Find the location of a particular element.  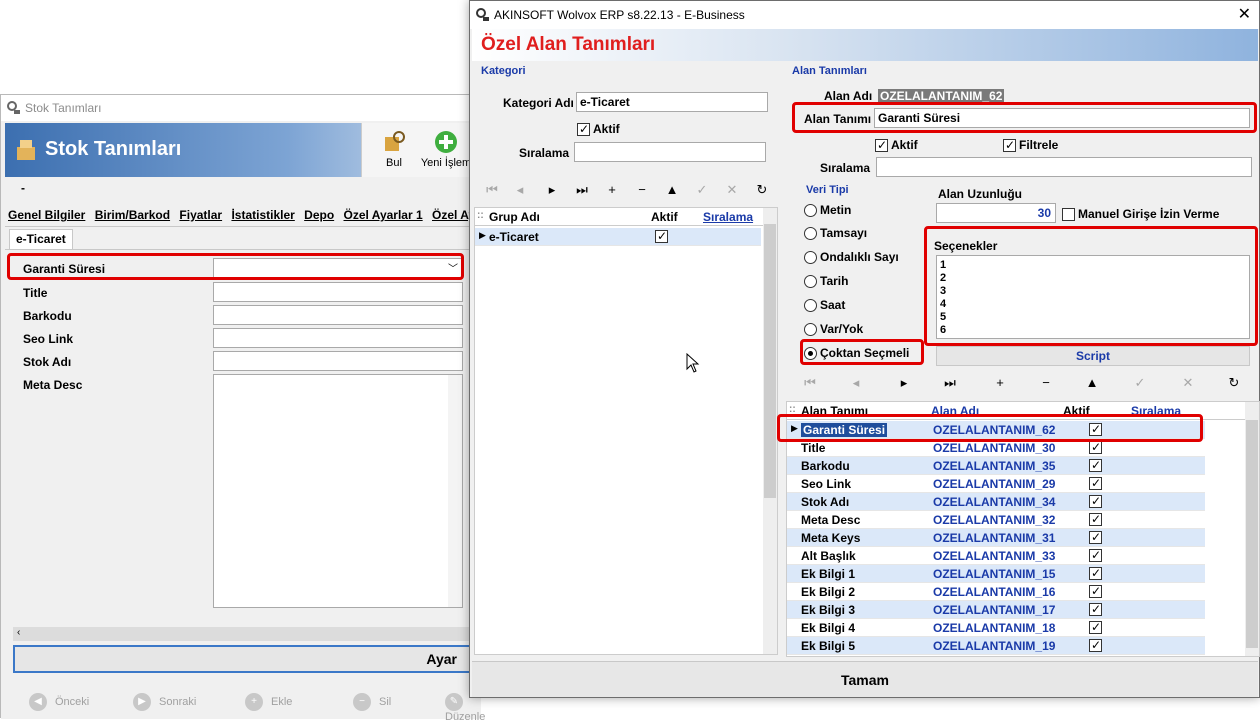

table-row: Ek Bilgi 3 OZELALANTANIM_17 is located at coordinates (996, 610).